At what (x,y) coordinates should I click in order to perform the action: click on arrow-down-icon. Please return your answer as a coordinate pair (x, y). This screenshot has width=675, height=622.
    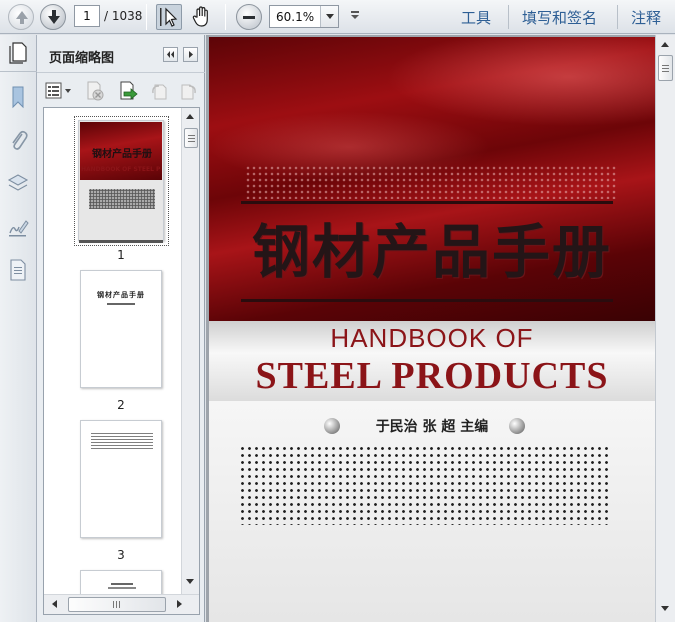
    Looking at the image, I should click on (54, 17).